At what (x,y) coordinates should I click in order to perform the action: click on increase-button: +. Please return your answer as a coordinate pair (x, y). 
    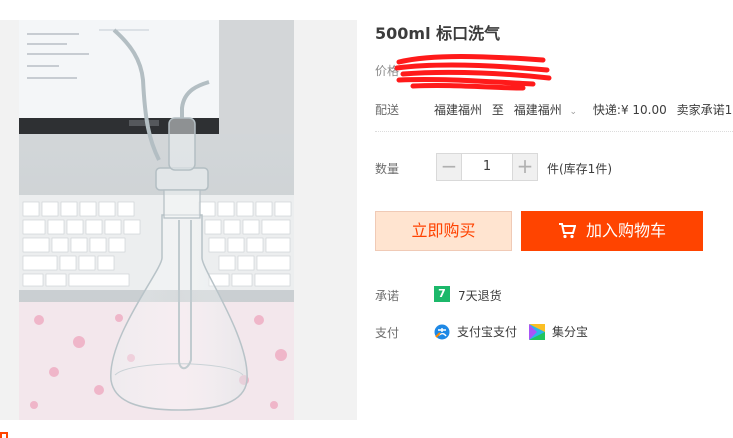
    Looking at the image, I should click on (525, 167).